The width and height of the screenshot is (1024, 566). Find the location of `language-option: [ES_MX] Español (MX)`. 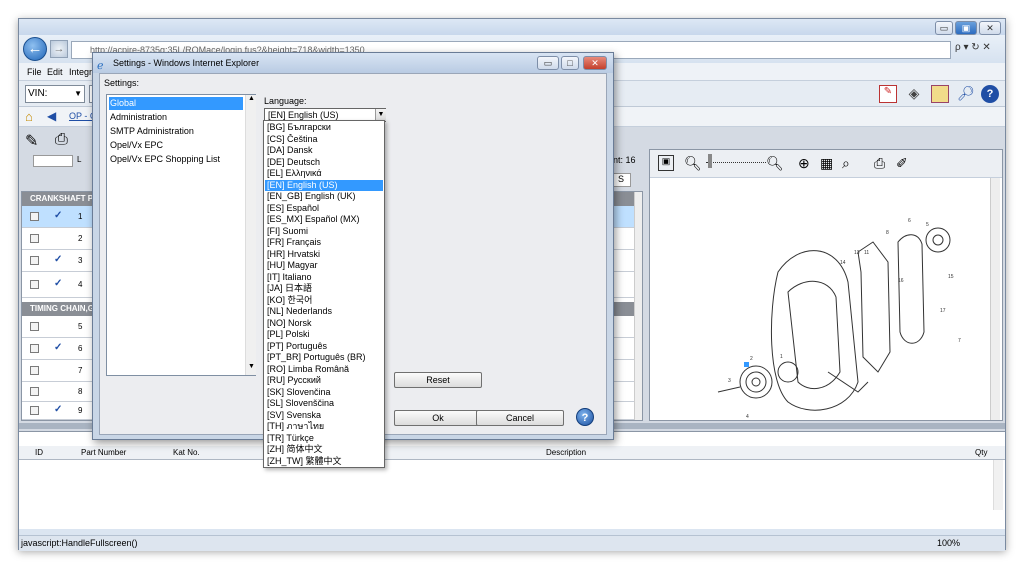

language-option: [ES_MX] Español (MX) is located at coordinates (324, 220).